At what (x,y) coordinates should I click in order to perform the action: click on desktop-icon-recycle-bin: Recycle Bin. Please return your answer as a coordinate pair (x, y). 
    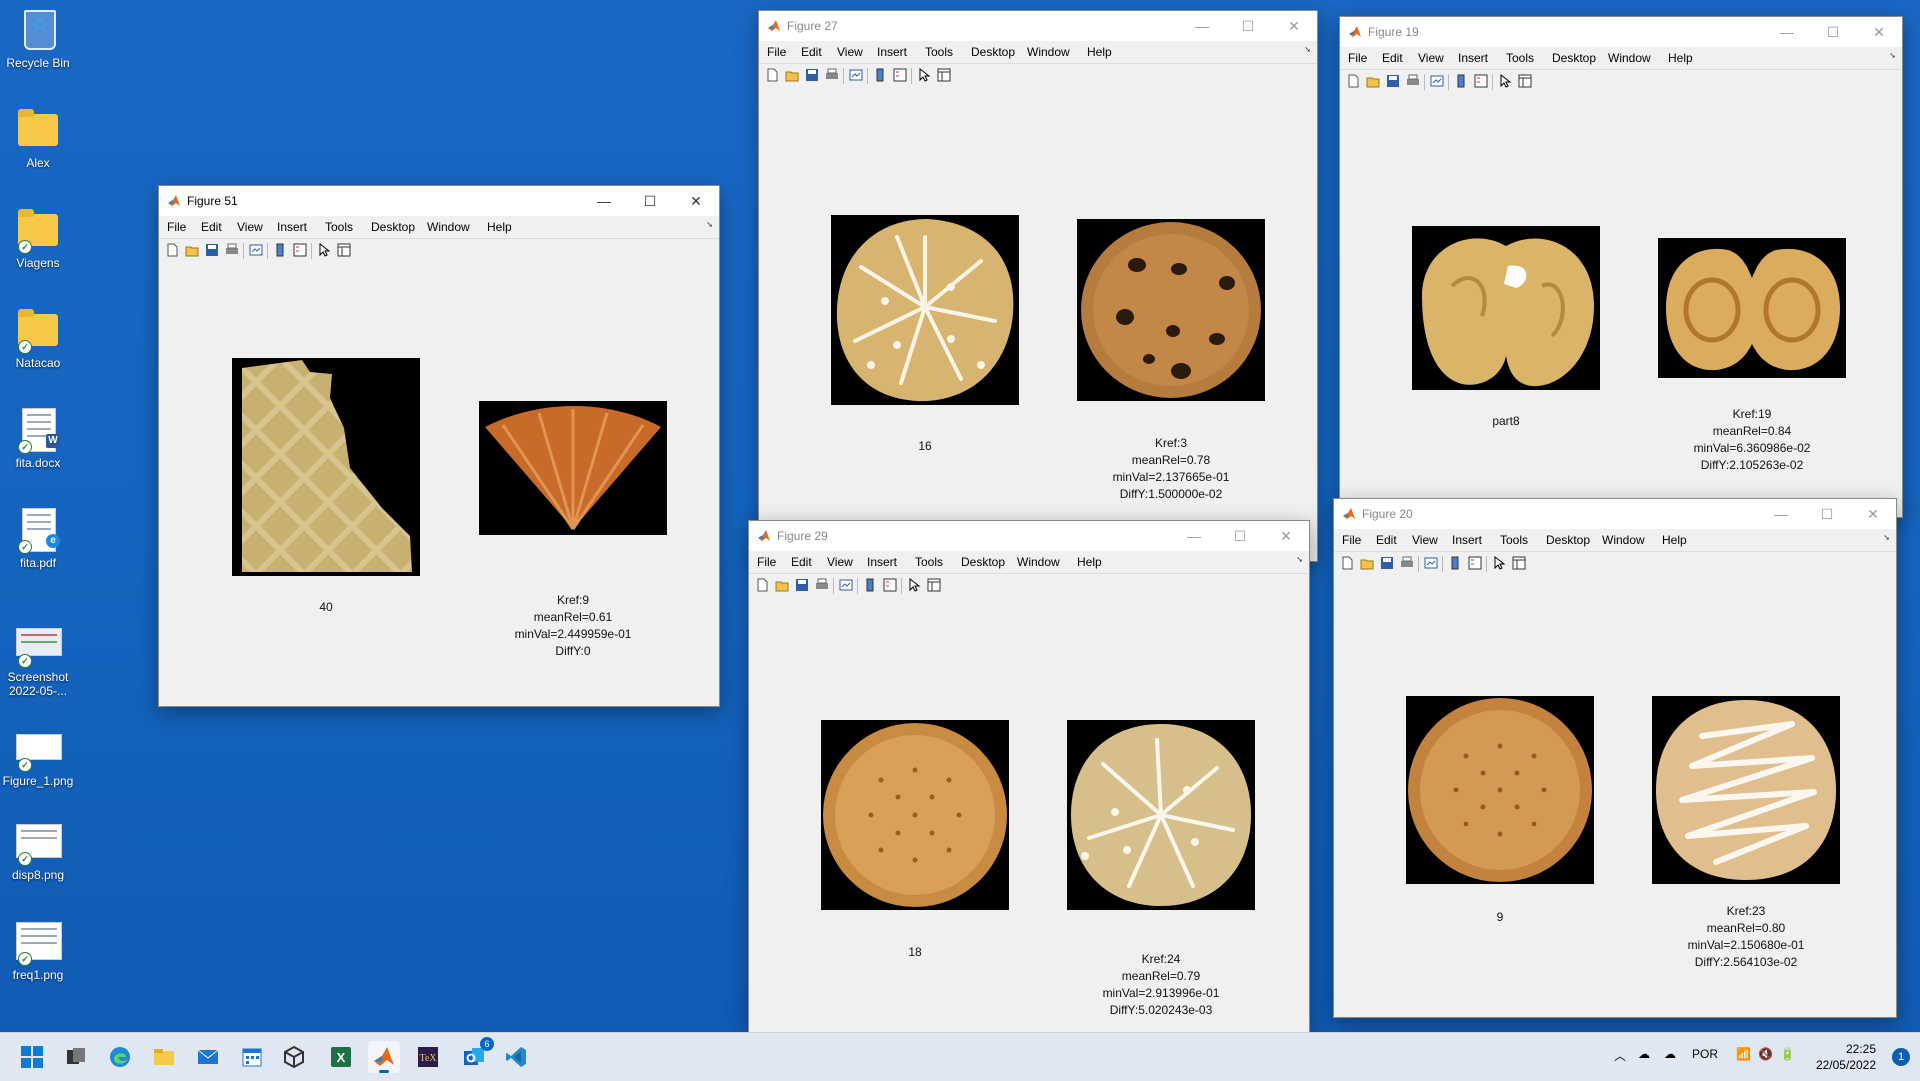
    Looking at the image, I should click on (38, 38).